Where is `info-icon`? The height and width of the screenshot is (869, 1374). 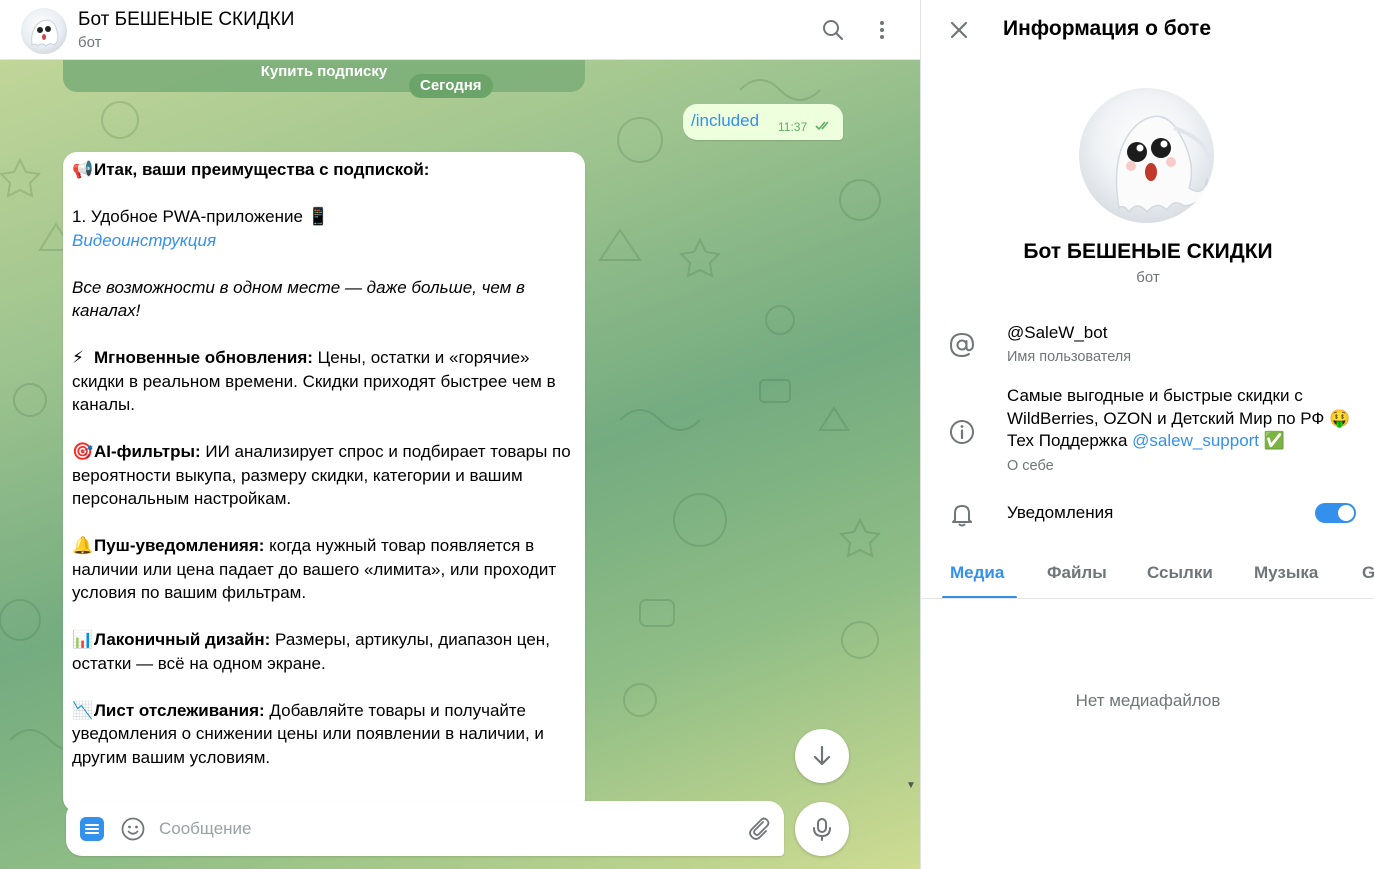
info-icon is located at coordinates (962, 432).